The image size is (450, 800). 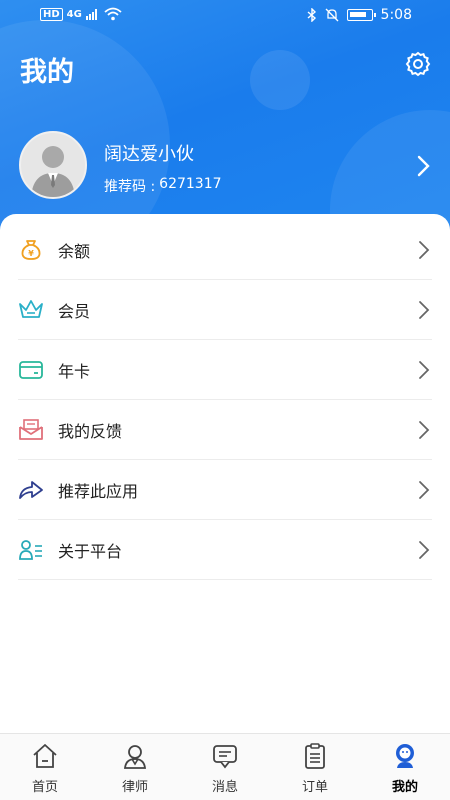 I want to click on referral-code: 推荐码 : 6271317, so click(x=163, y=186).